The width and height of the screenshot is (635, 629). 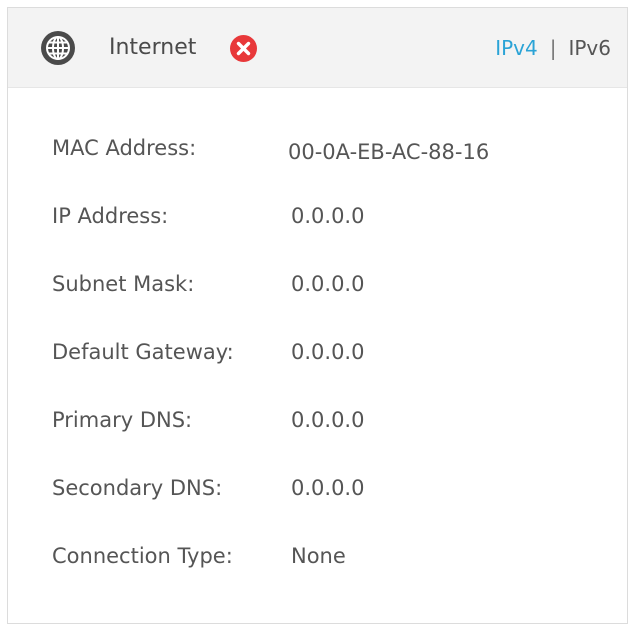 What do you see at coordinates (329, 434) in the screenshot?
I see `field-row-primary-dns: Primary DNS: 0.0.0.0` at bounding box center [329, 434].